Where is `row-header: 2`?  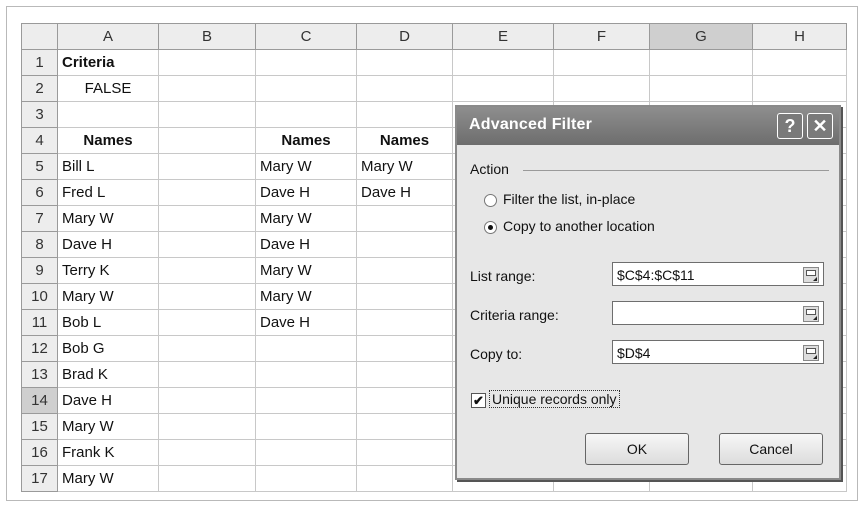
row-header: 2 is located at coordinates (39, 88).